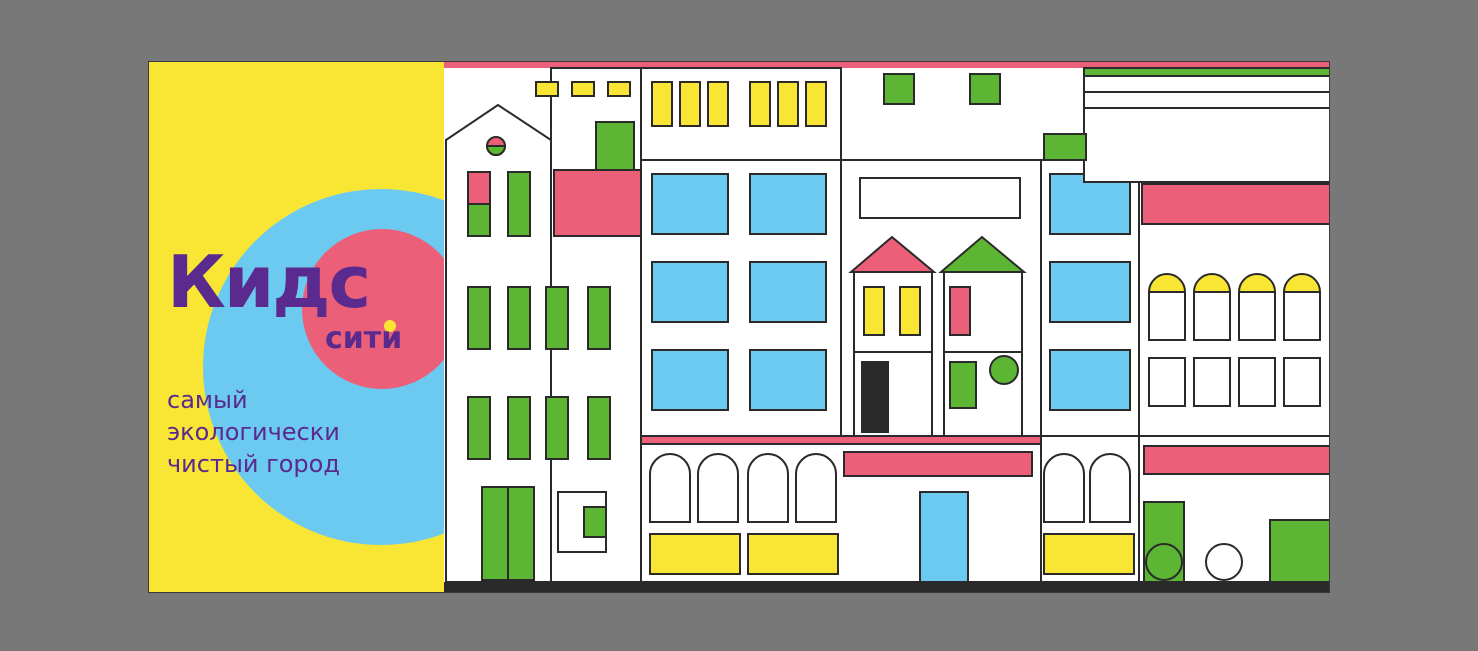 The width and height of the screenshot is (1478, 651). I want to click on top-windows, so click(583, 89).